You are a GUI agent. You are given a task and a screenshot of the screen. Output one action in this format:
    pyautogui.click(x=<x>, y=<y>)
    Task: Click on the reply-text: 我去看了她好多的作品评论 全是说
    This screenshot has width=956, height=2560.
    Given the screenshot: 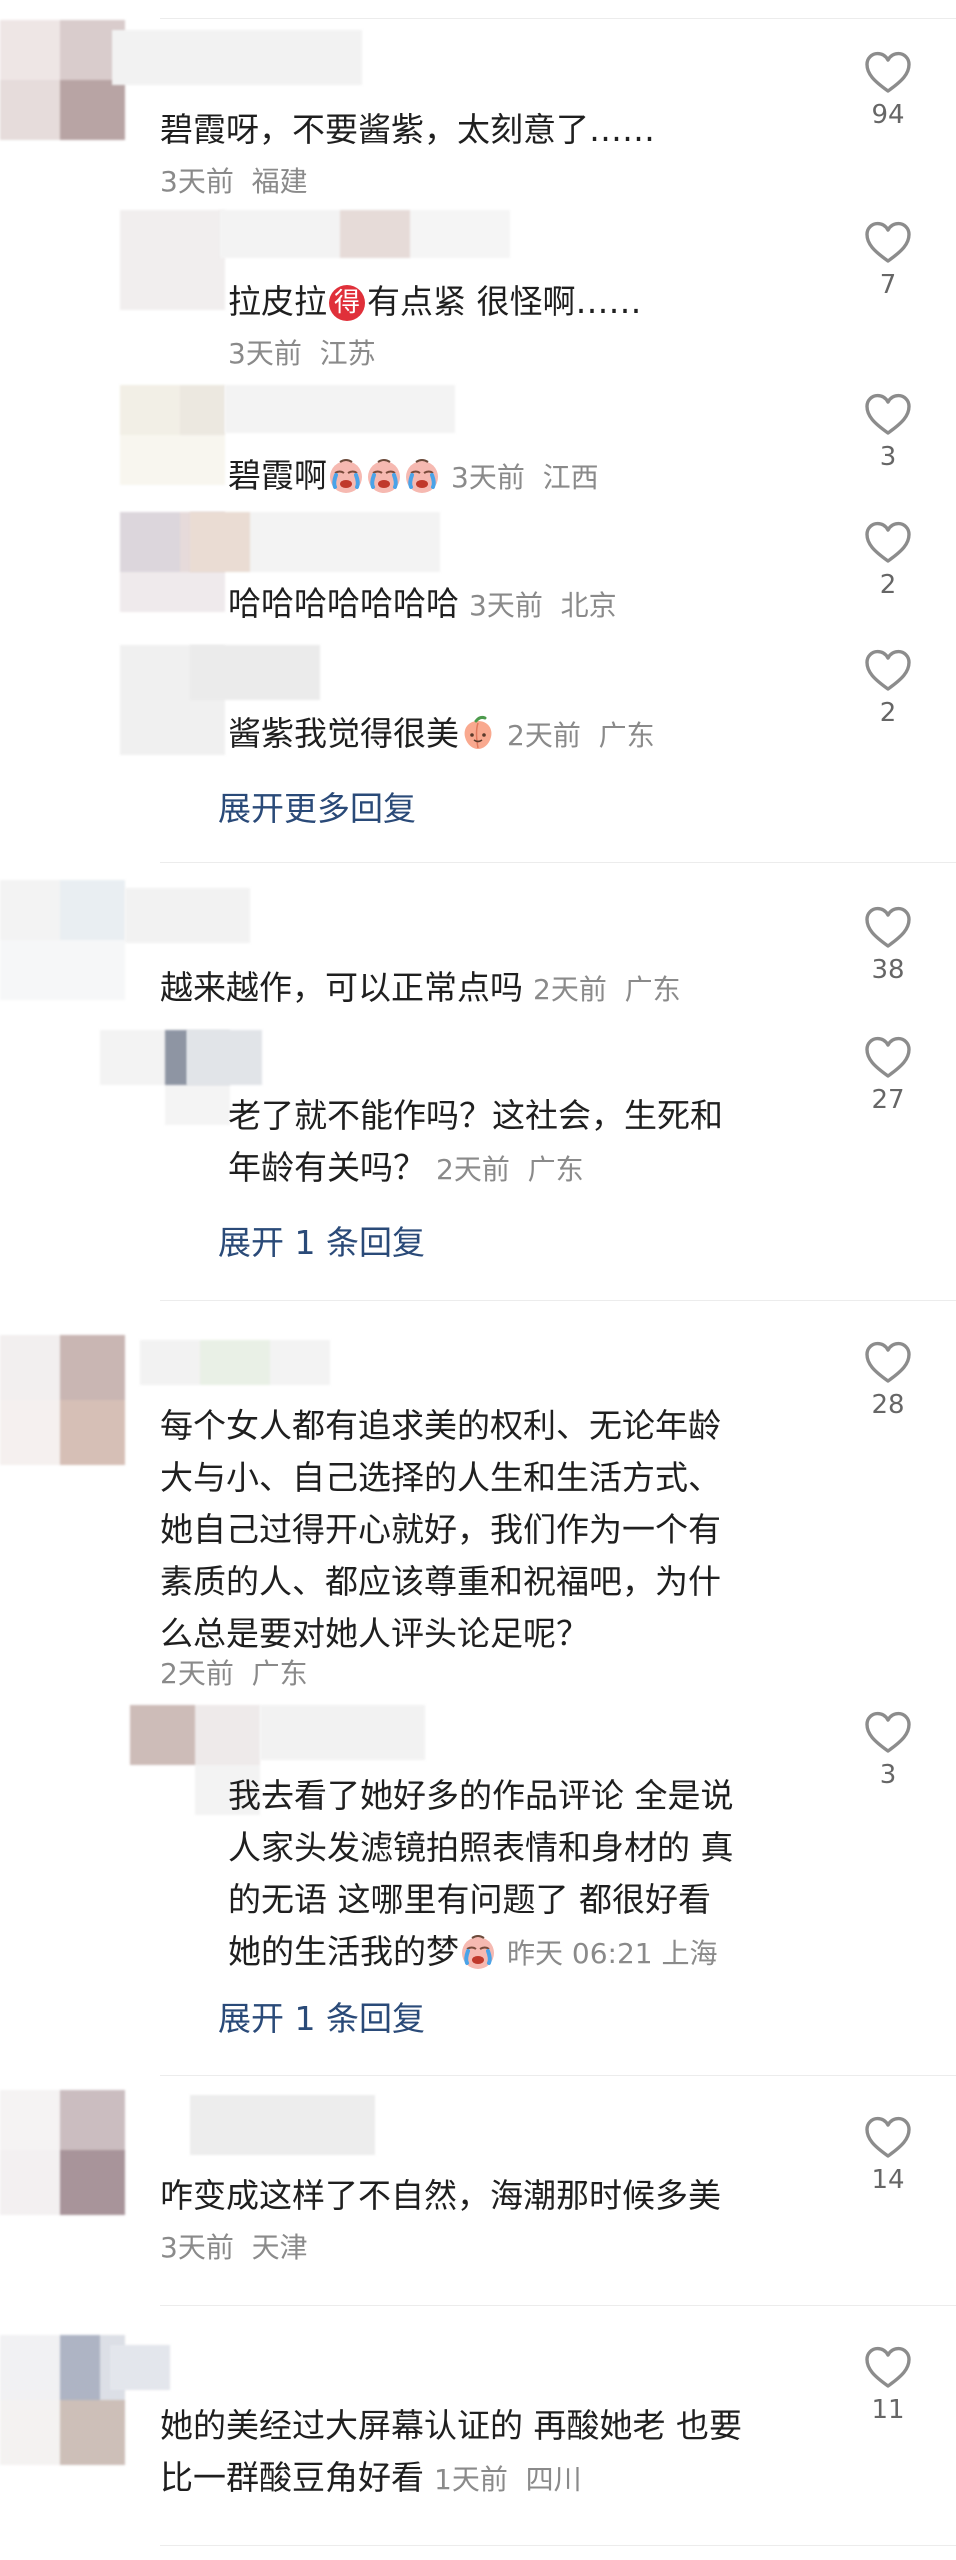 What is the action you would take?
    pyautogui.click(x=481, y=1795)
    